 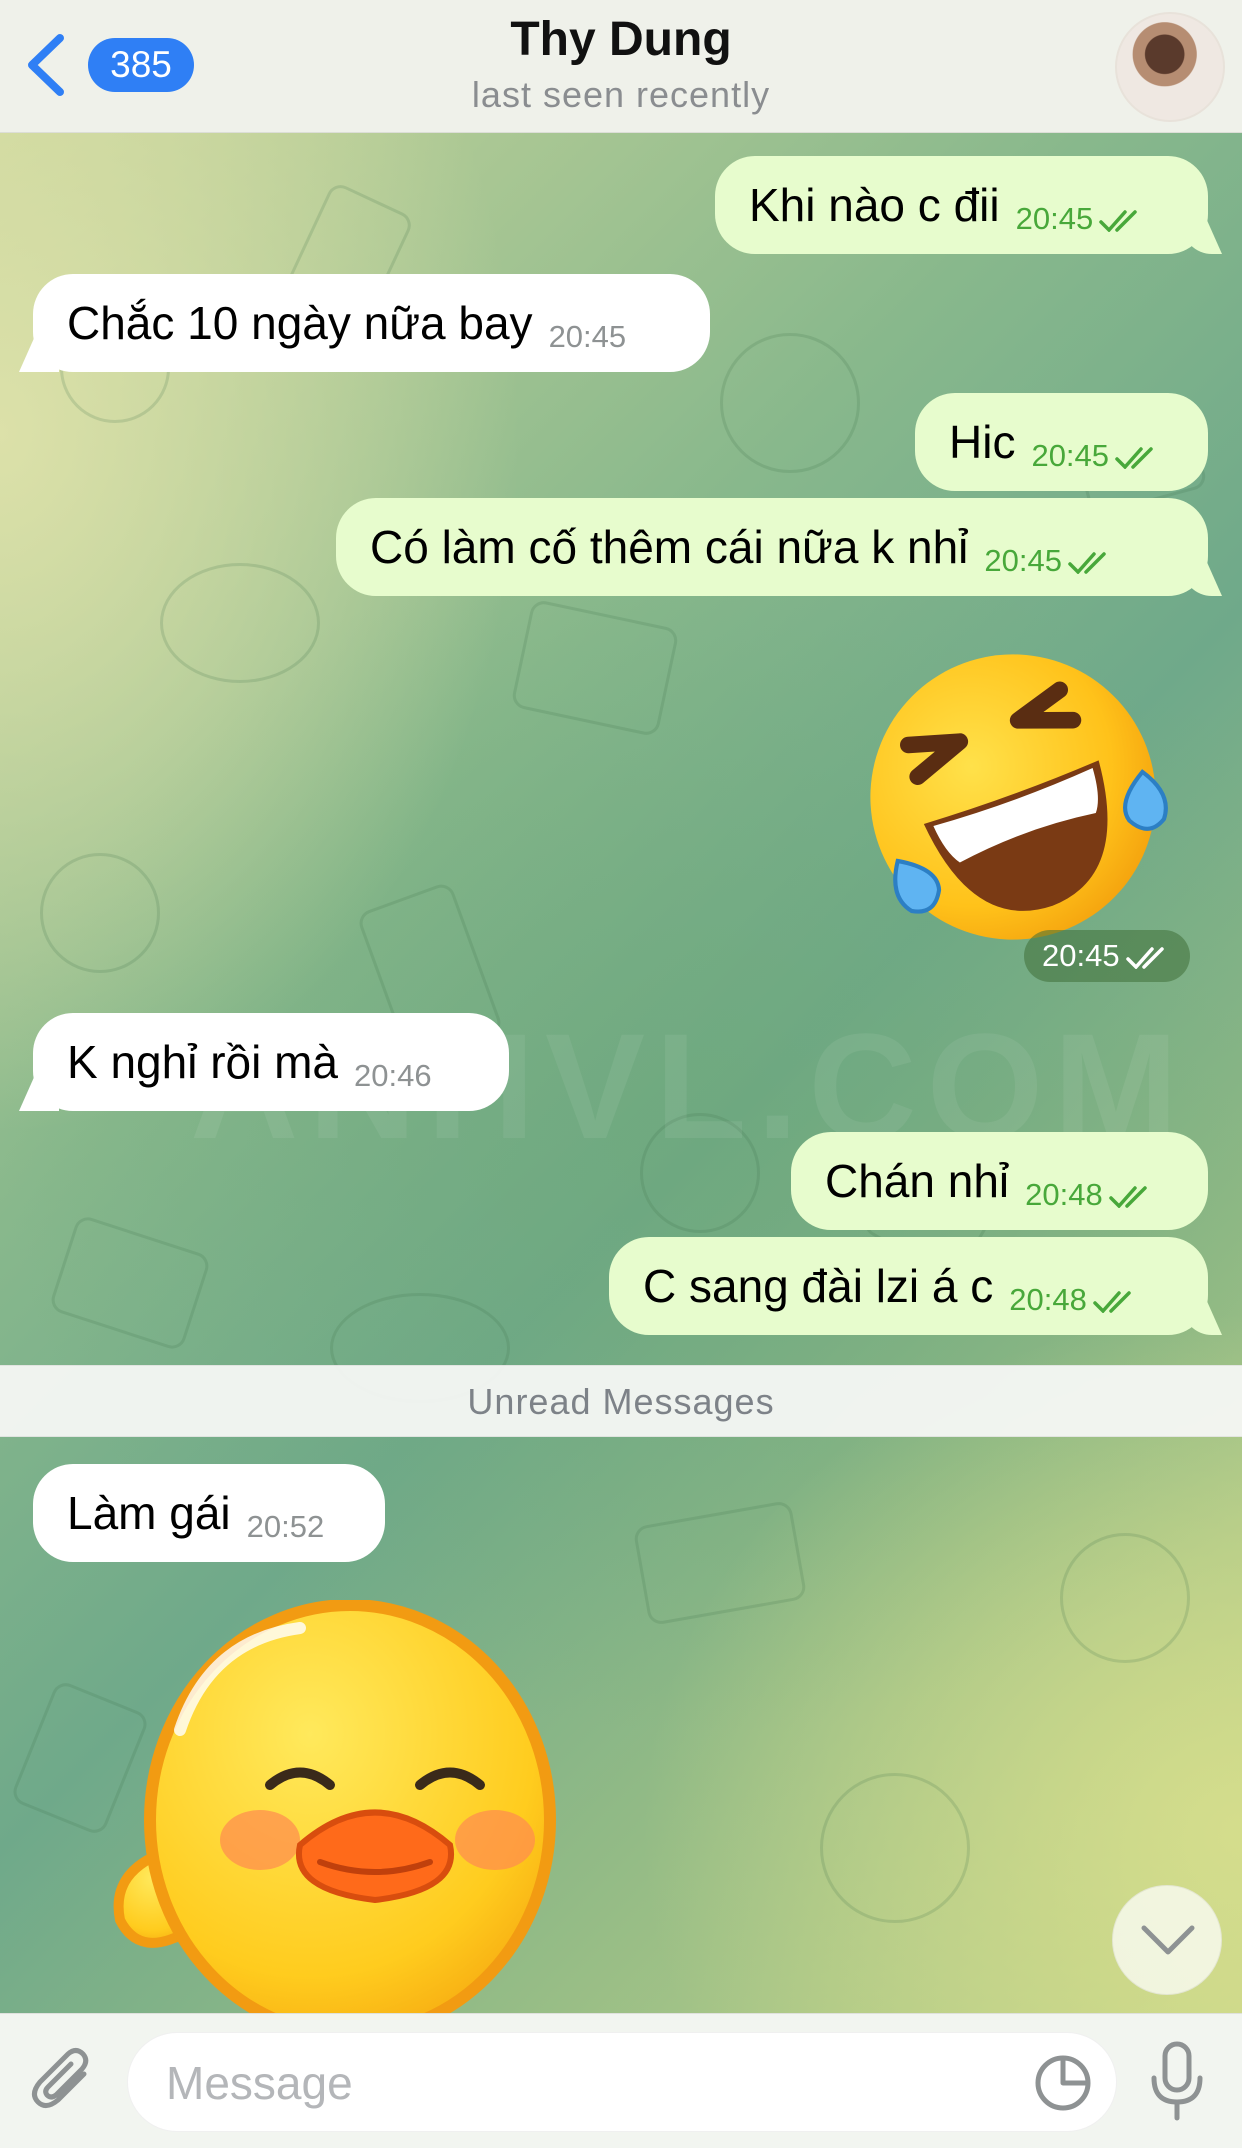 I want to click on chat-header: 385 Thy Dung last seen recently, so click(x=621, y=66).